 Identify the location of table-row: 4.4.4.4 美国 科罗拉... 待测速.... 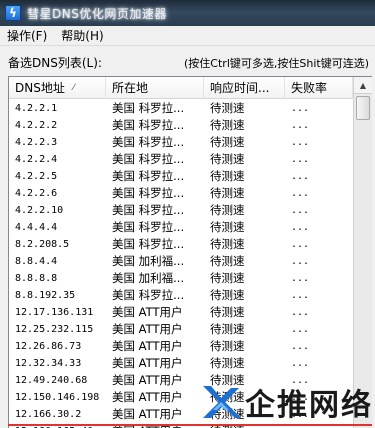
(181, 227).